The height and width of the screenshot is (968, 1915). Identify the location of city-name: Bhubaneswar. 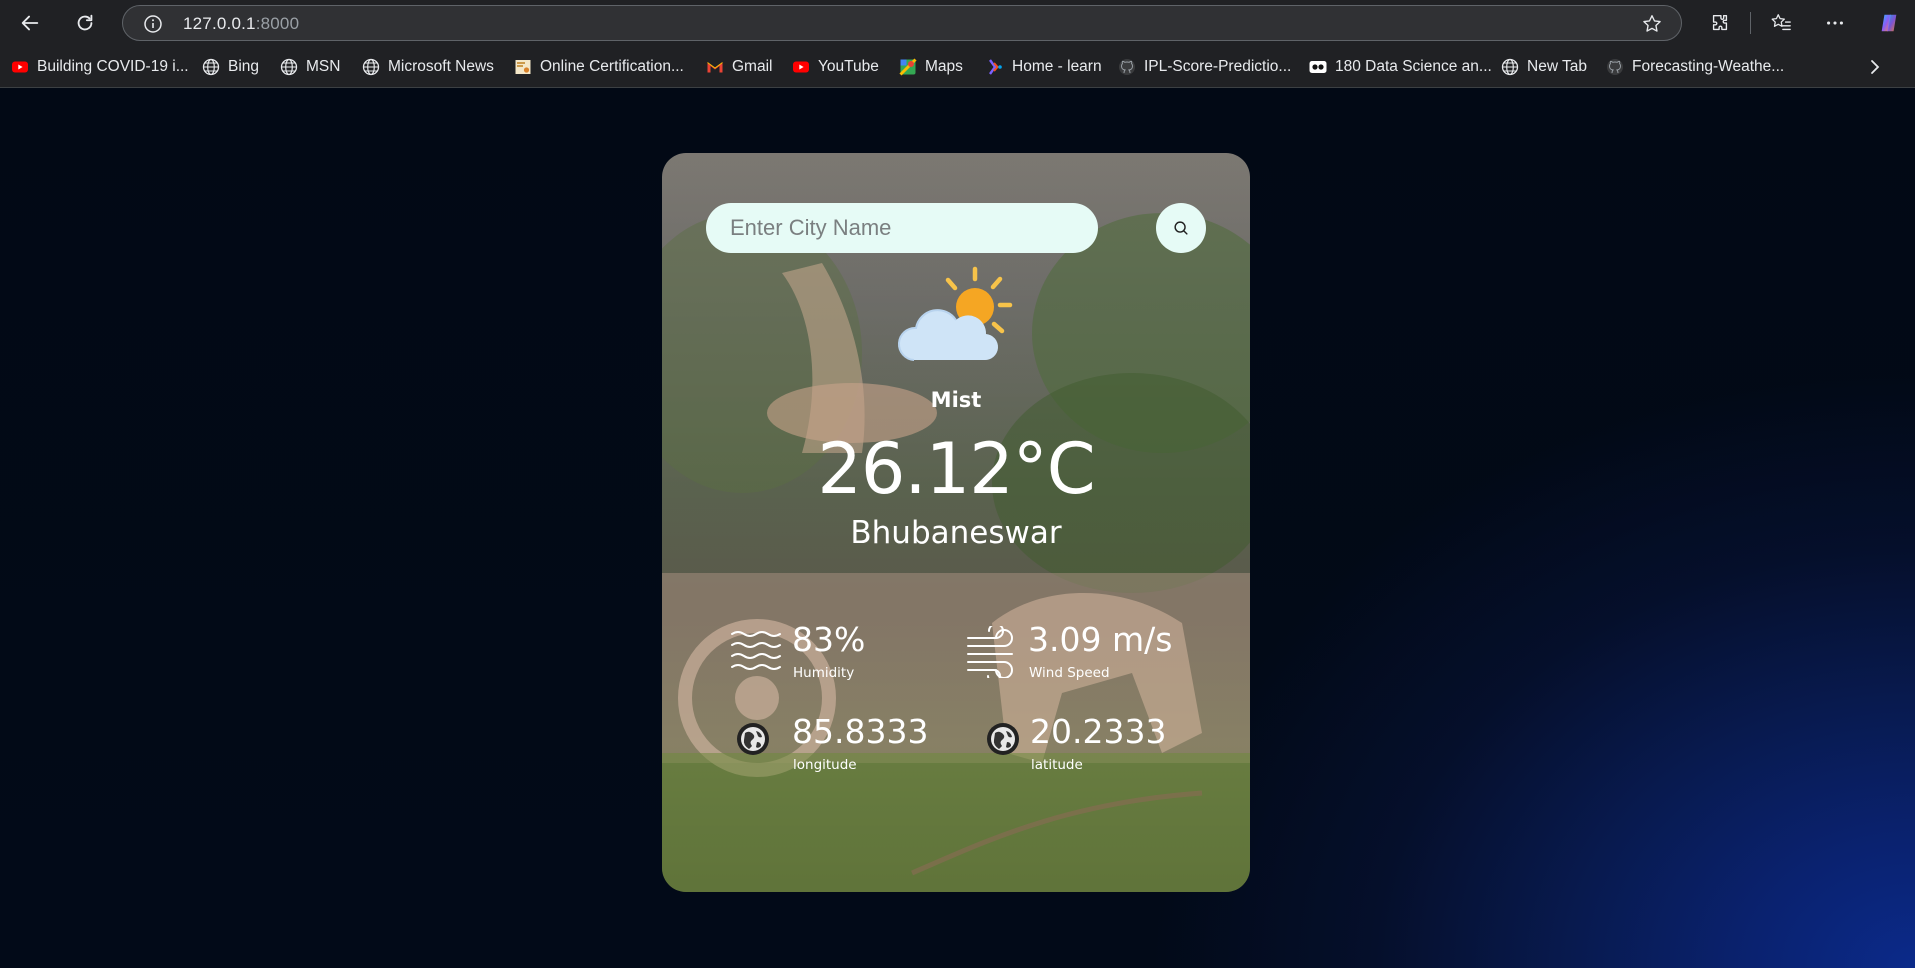
(956, 533).